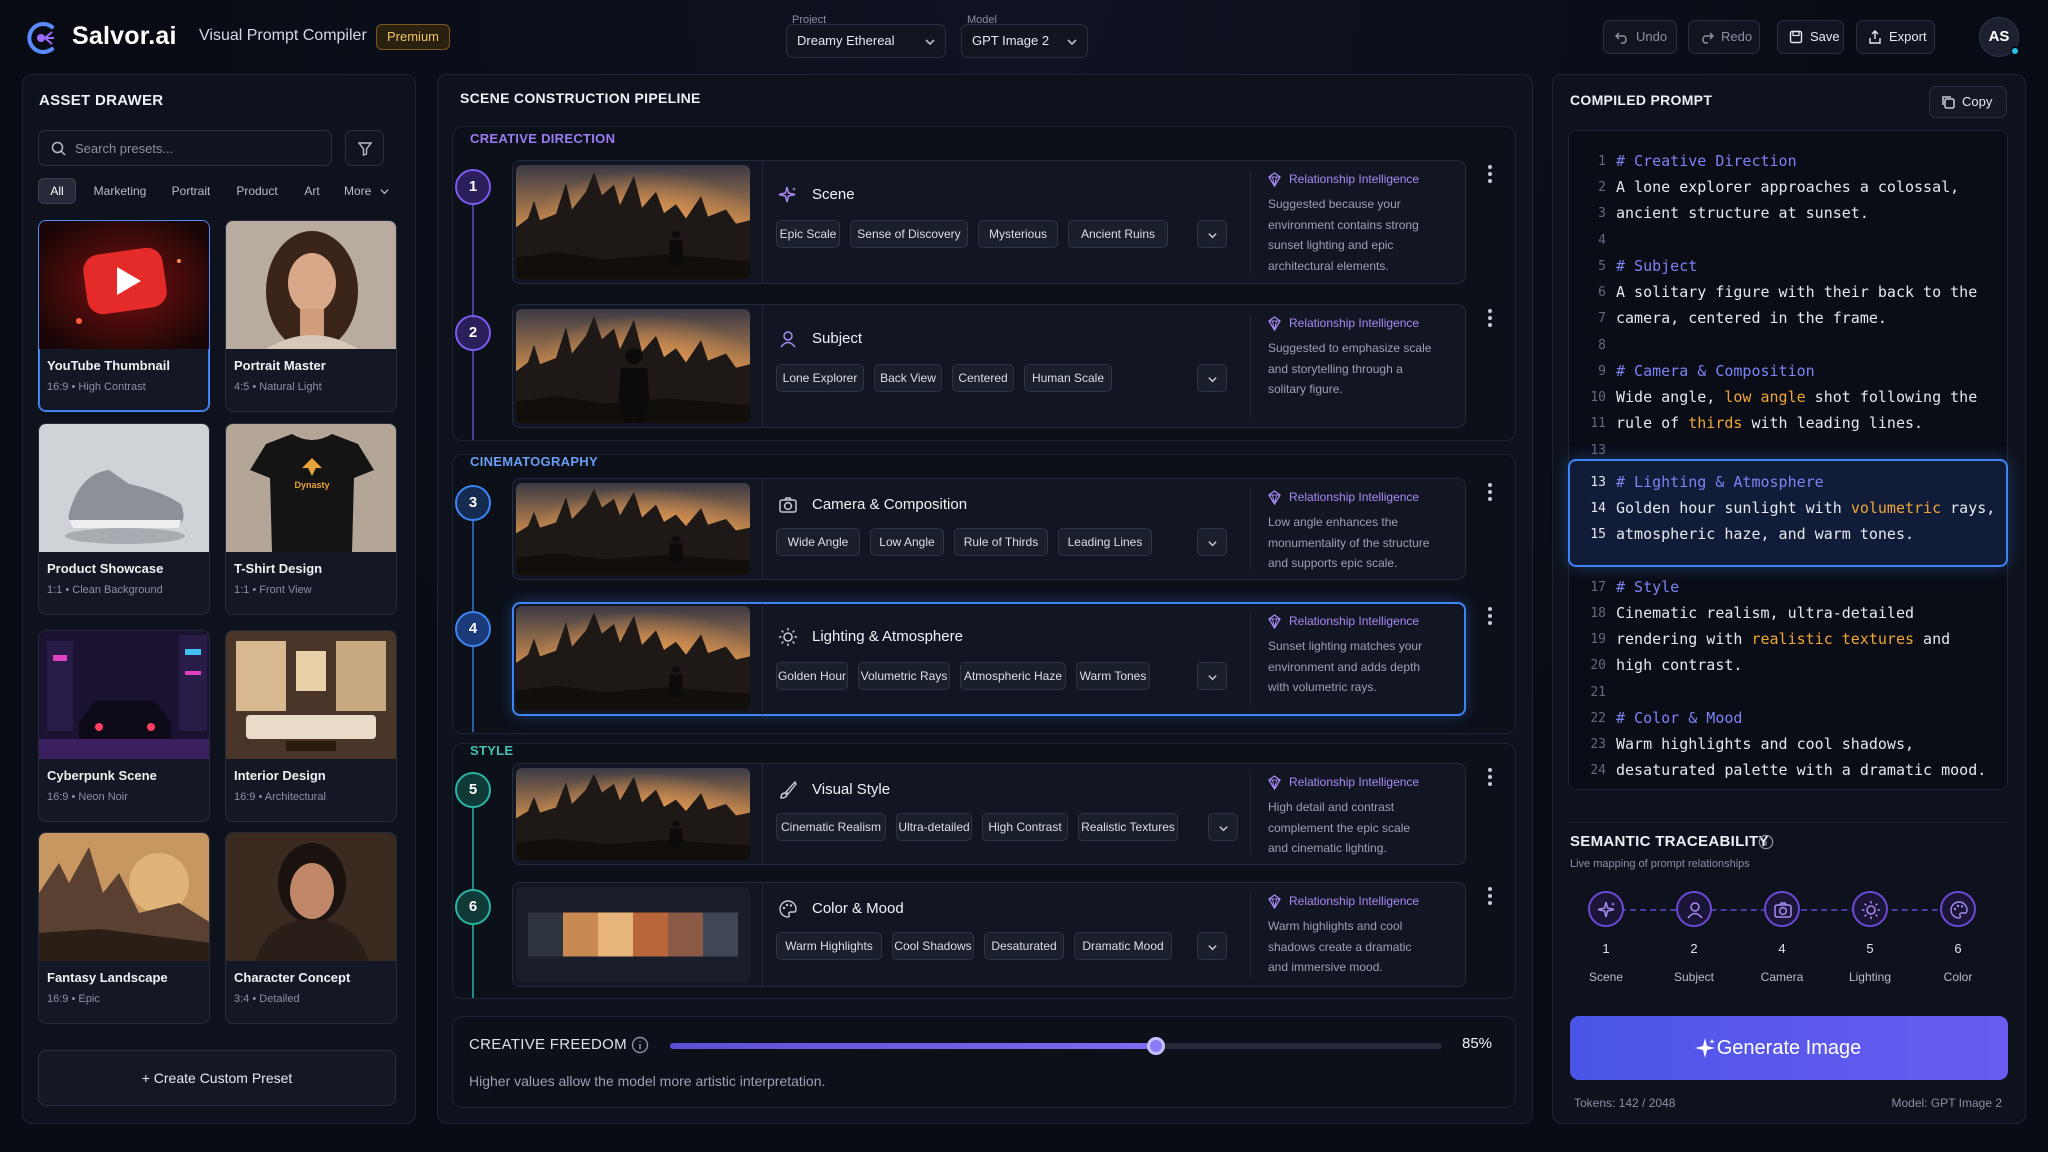  Describe the element at coordinates (358, 191) in the screenshot. I see `category-more-label: More` at that location.